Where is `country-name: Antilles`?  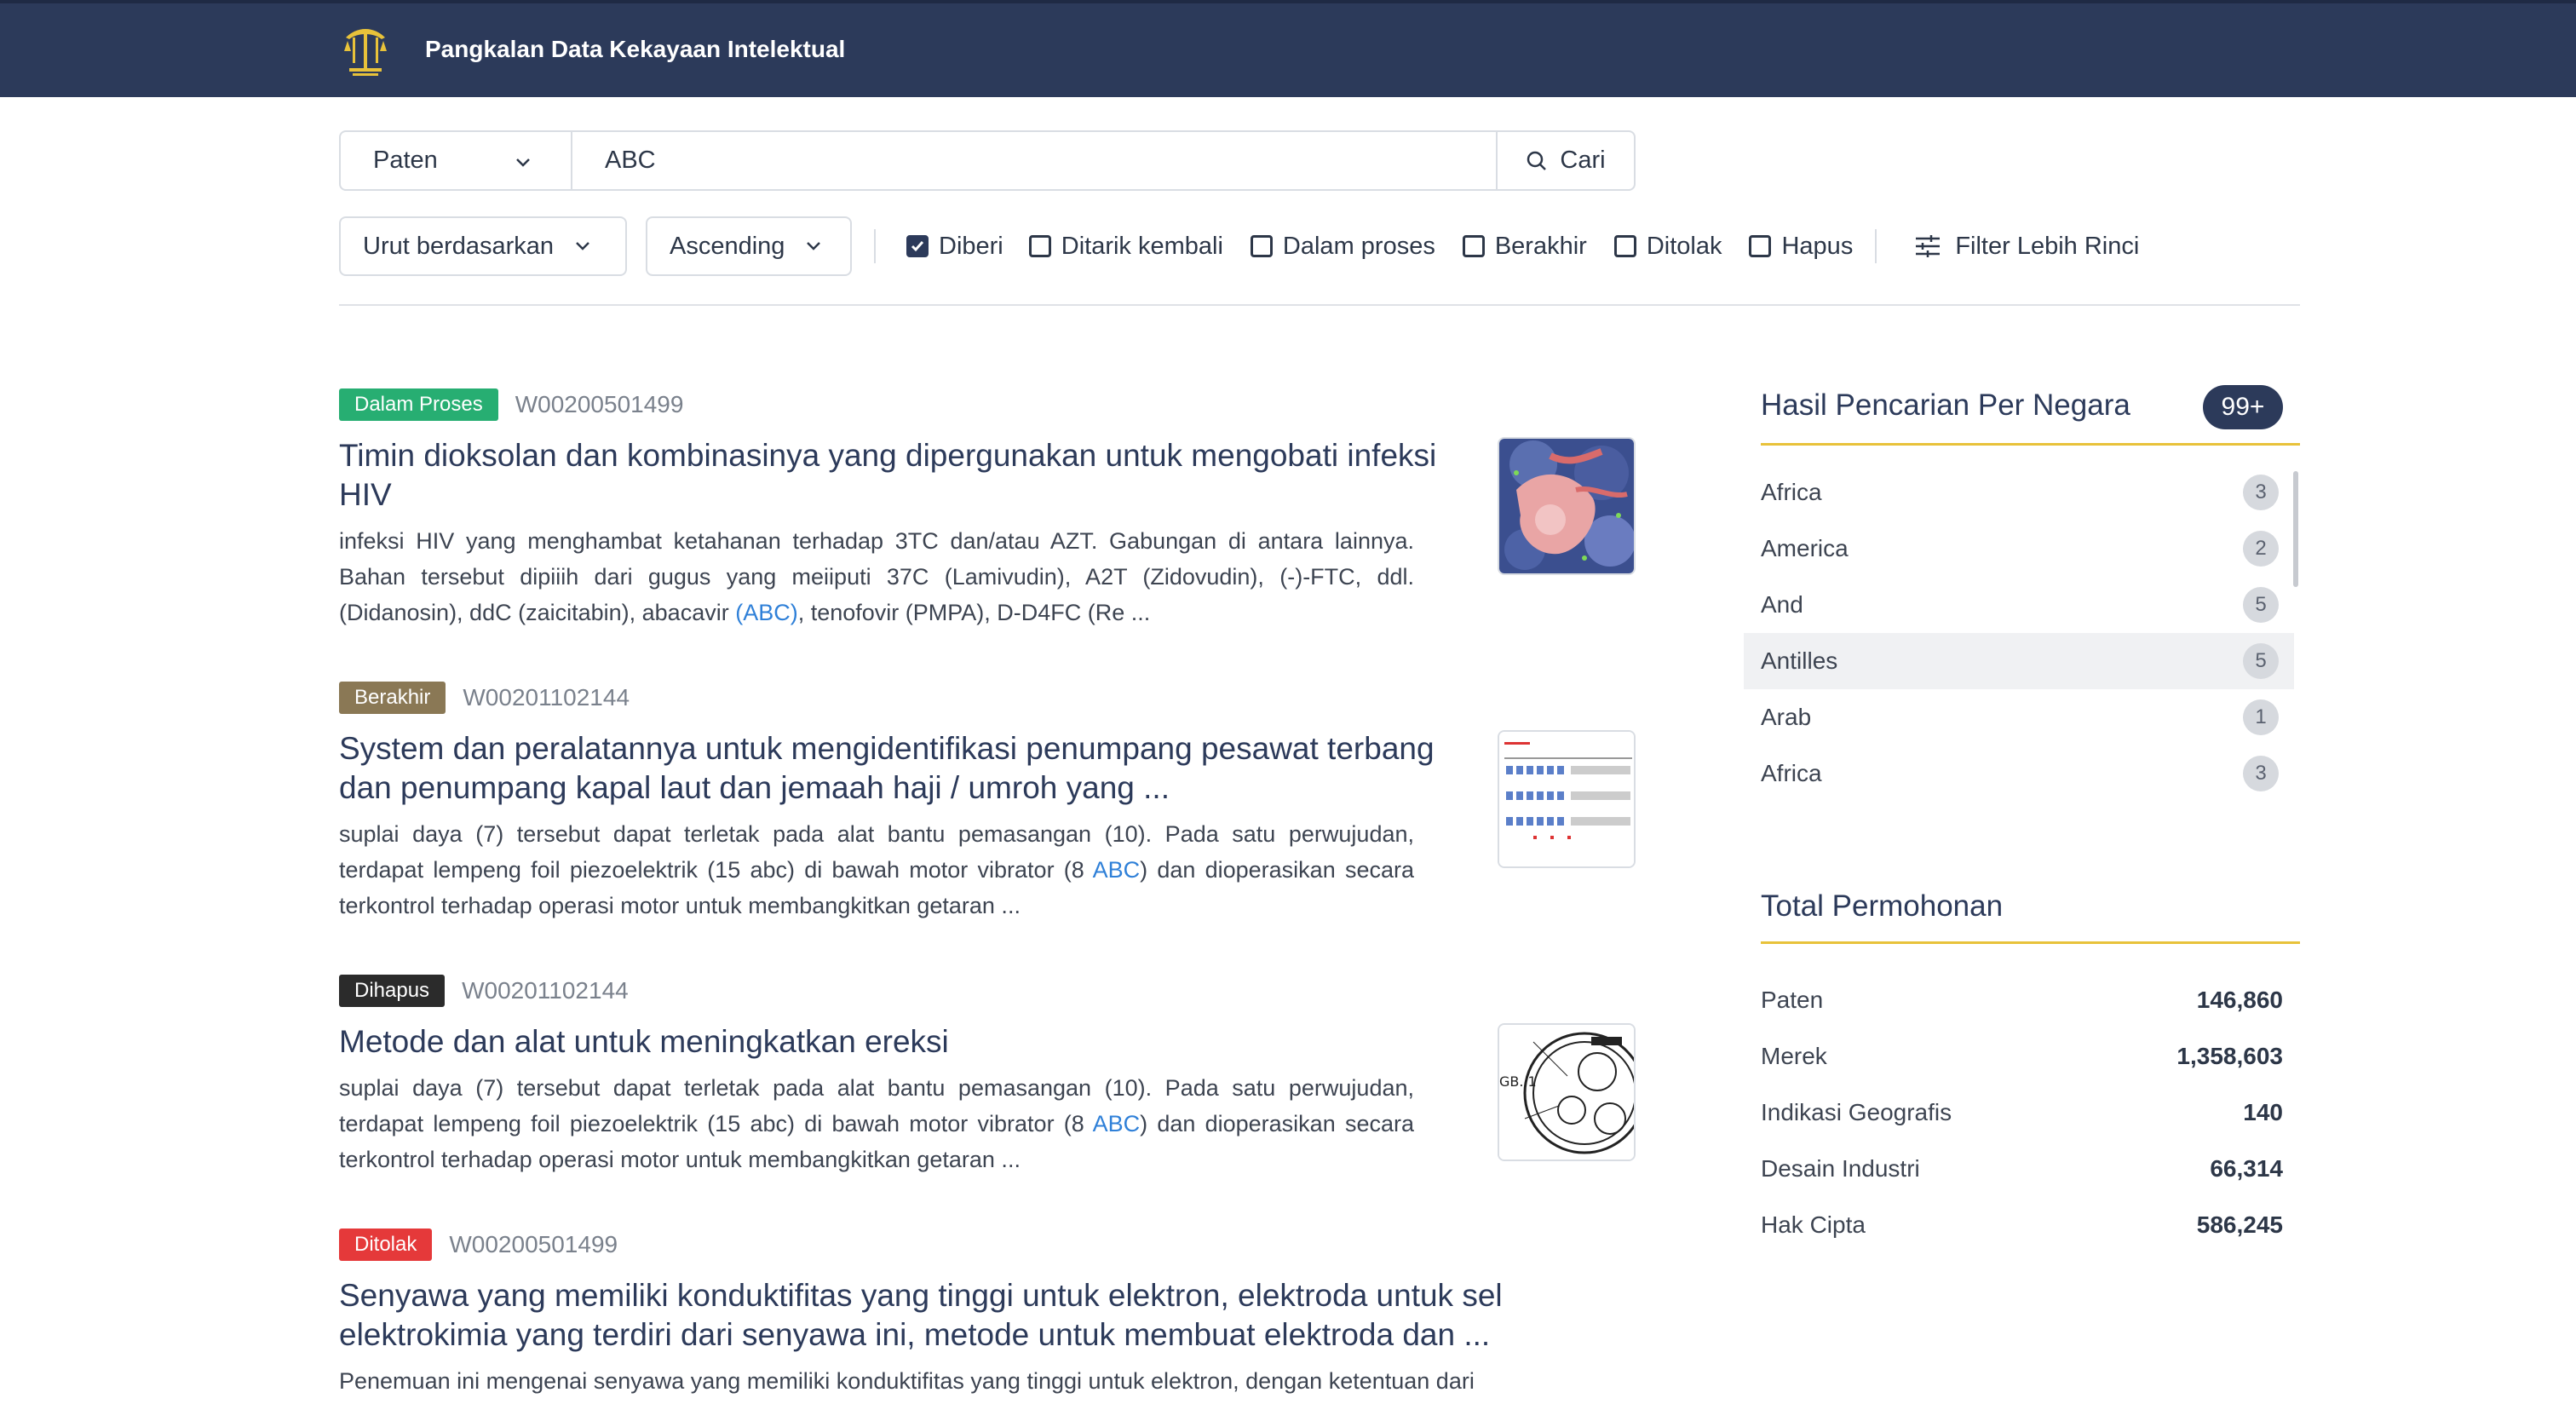
country-name: Antilles is located at coordinates (1799, 660).